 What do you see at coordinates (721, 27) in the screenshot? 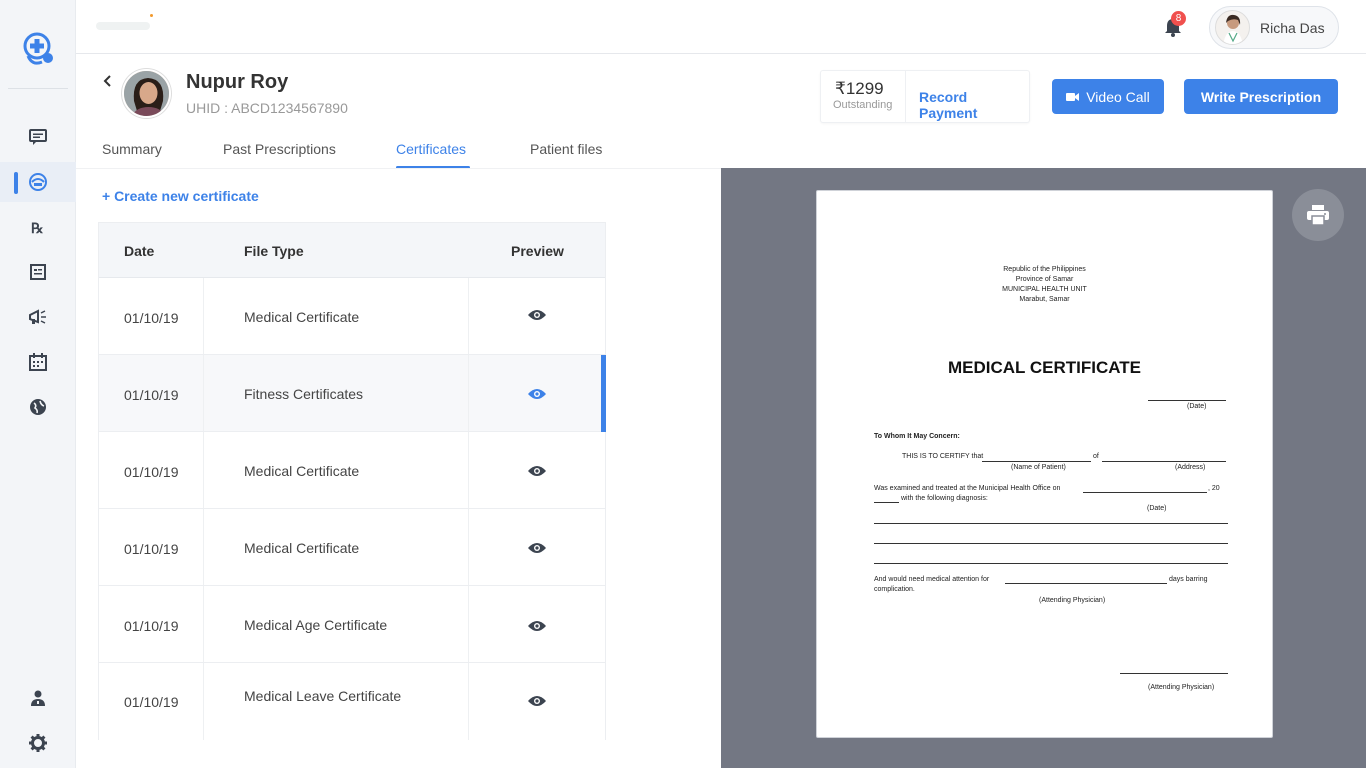
I see `top-bar: 8 Richa Das` at bounding box center [721, 27].